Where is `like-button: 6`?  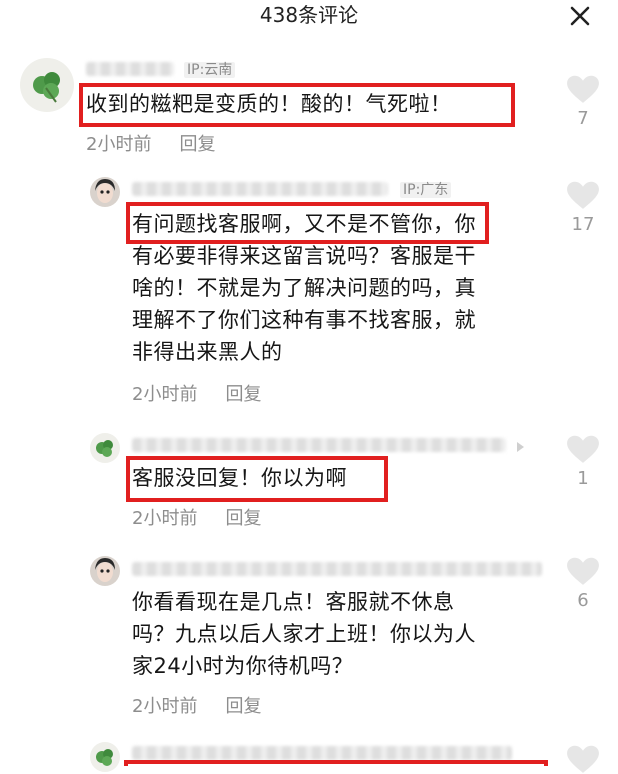 like-button: 6 is located at coordinates (583, 584).